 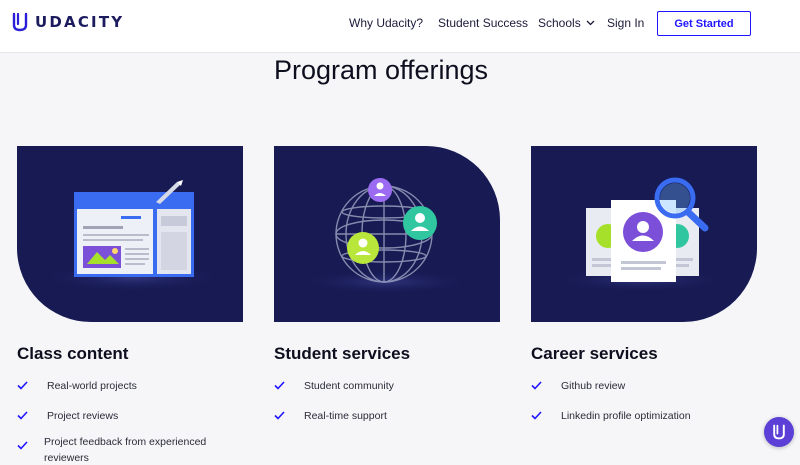 I want to click on brand-name: UDACITY, so click(x=80, y=22).